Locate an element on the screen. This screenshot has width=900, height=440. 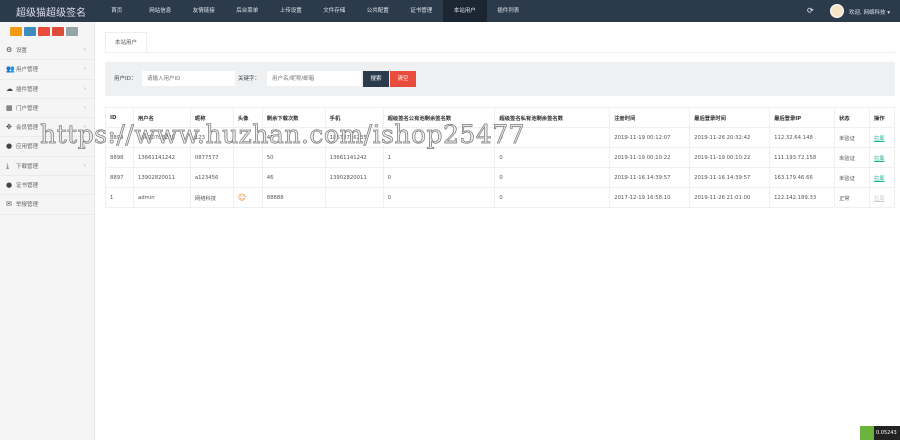
nav-item: 上传设置 is located at coordinates (291, 11).